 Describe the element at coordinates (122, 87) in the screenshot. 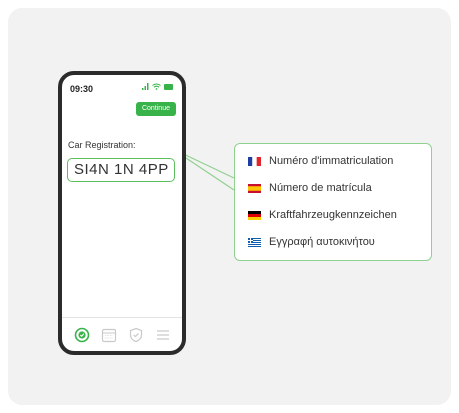

I see `status-bar: 09:30` at that location.